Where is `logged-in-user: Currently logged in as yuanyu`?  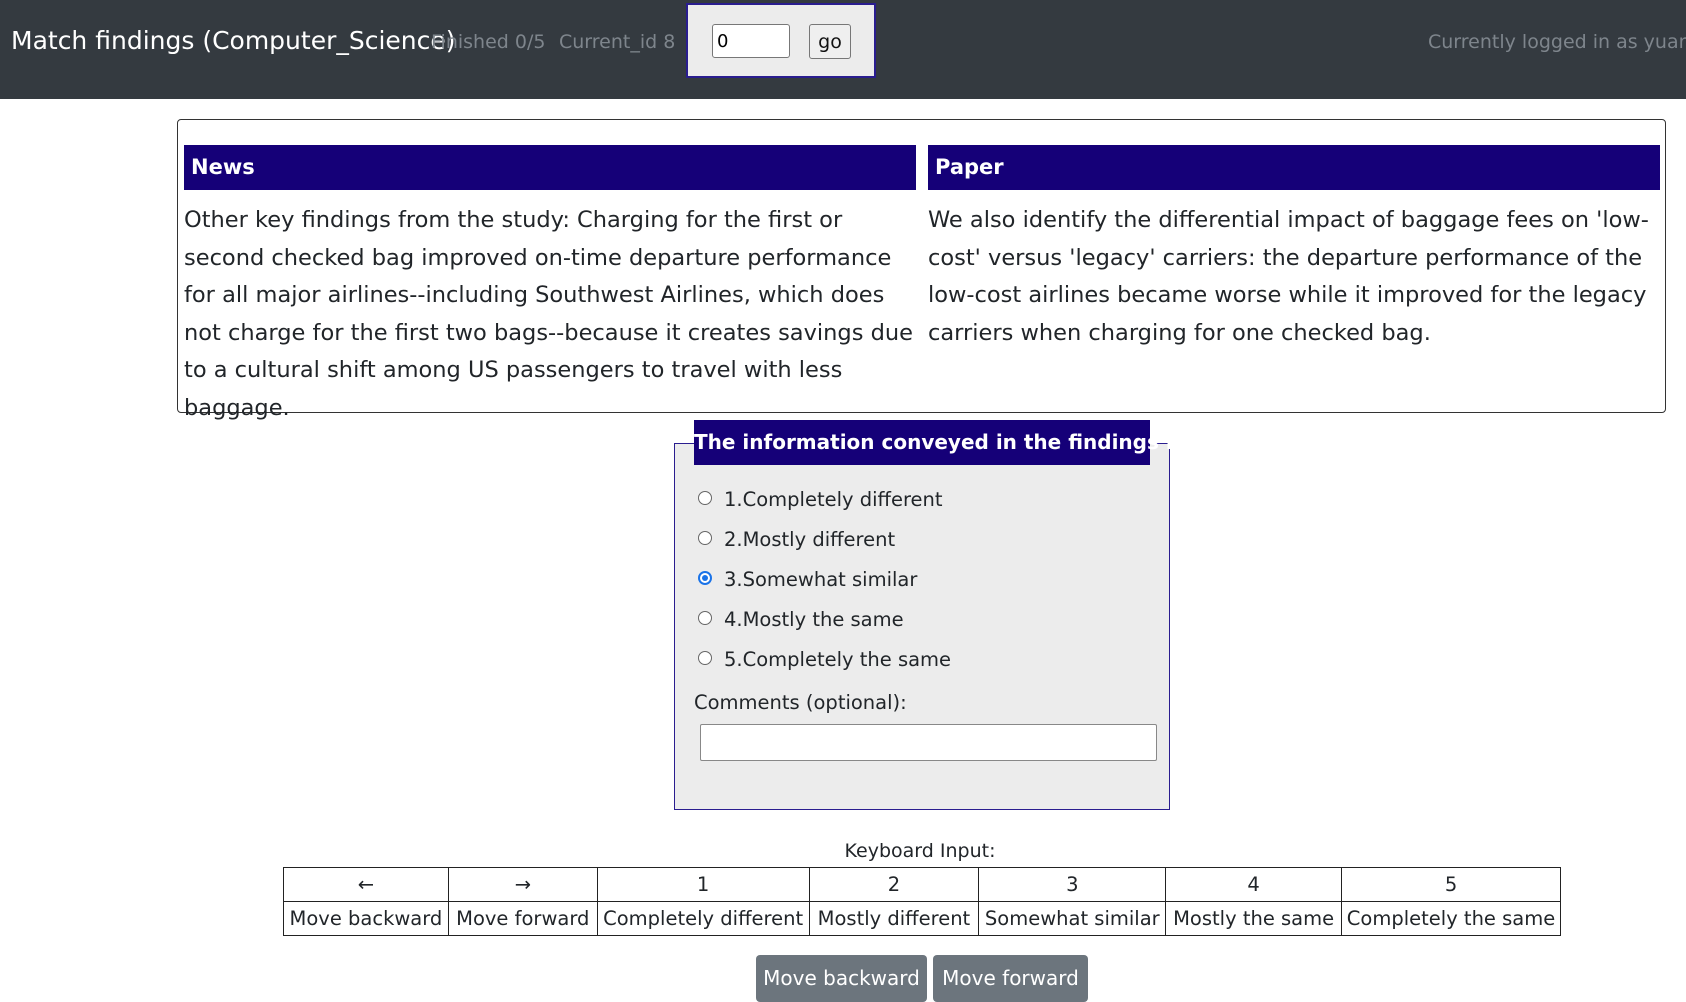
logged-in-user: Currently logged in as yuanyu is located at coordinates (1557, 42).